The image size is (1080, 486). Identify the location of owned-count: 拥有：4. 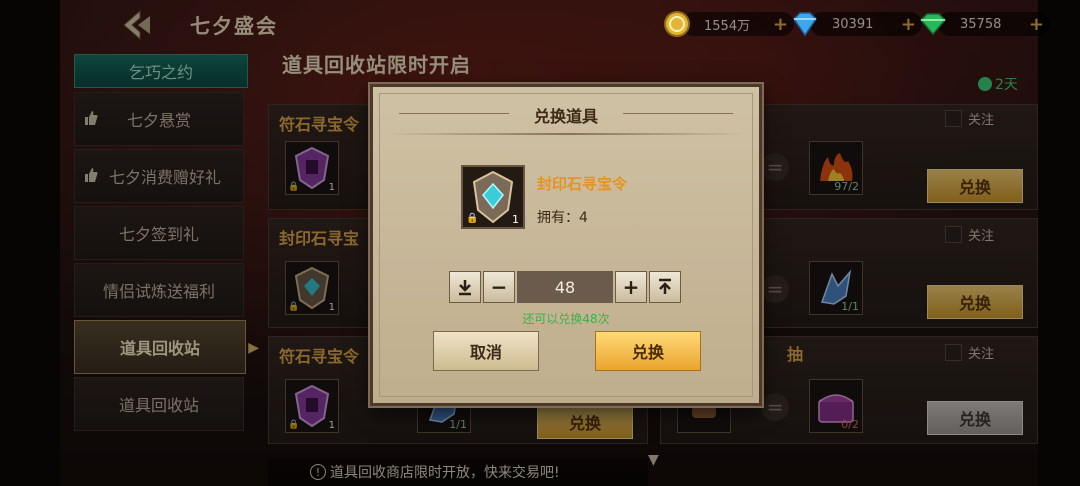
(562, 218).